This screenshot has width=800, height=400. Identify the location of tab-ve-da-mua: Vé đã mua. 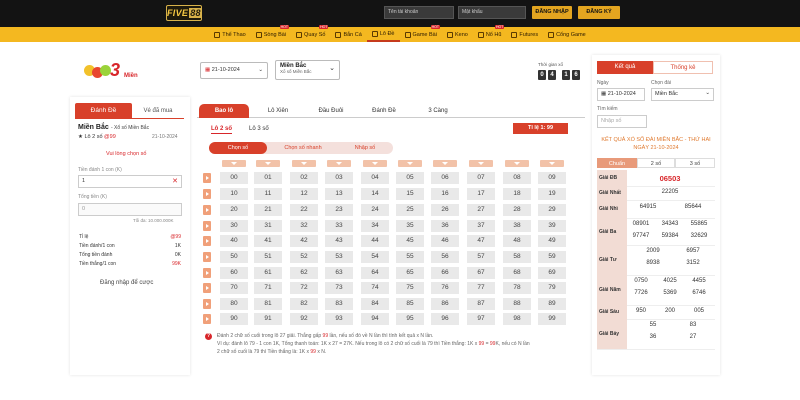
(158, 111).